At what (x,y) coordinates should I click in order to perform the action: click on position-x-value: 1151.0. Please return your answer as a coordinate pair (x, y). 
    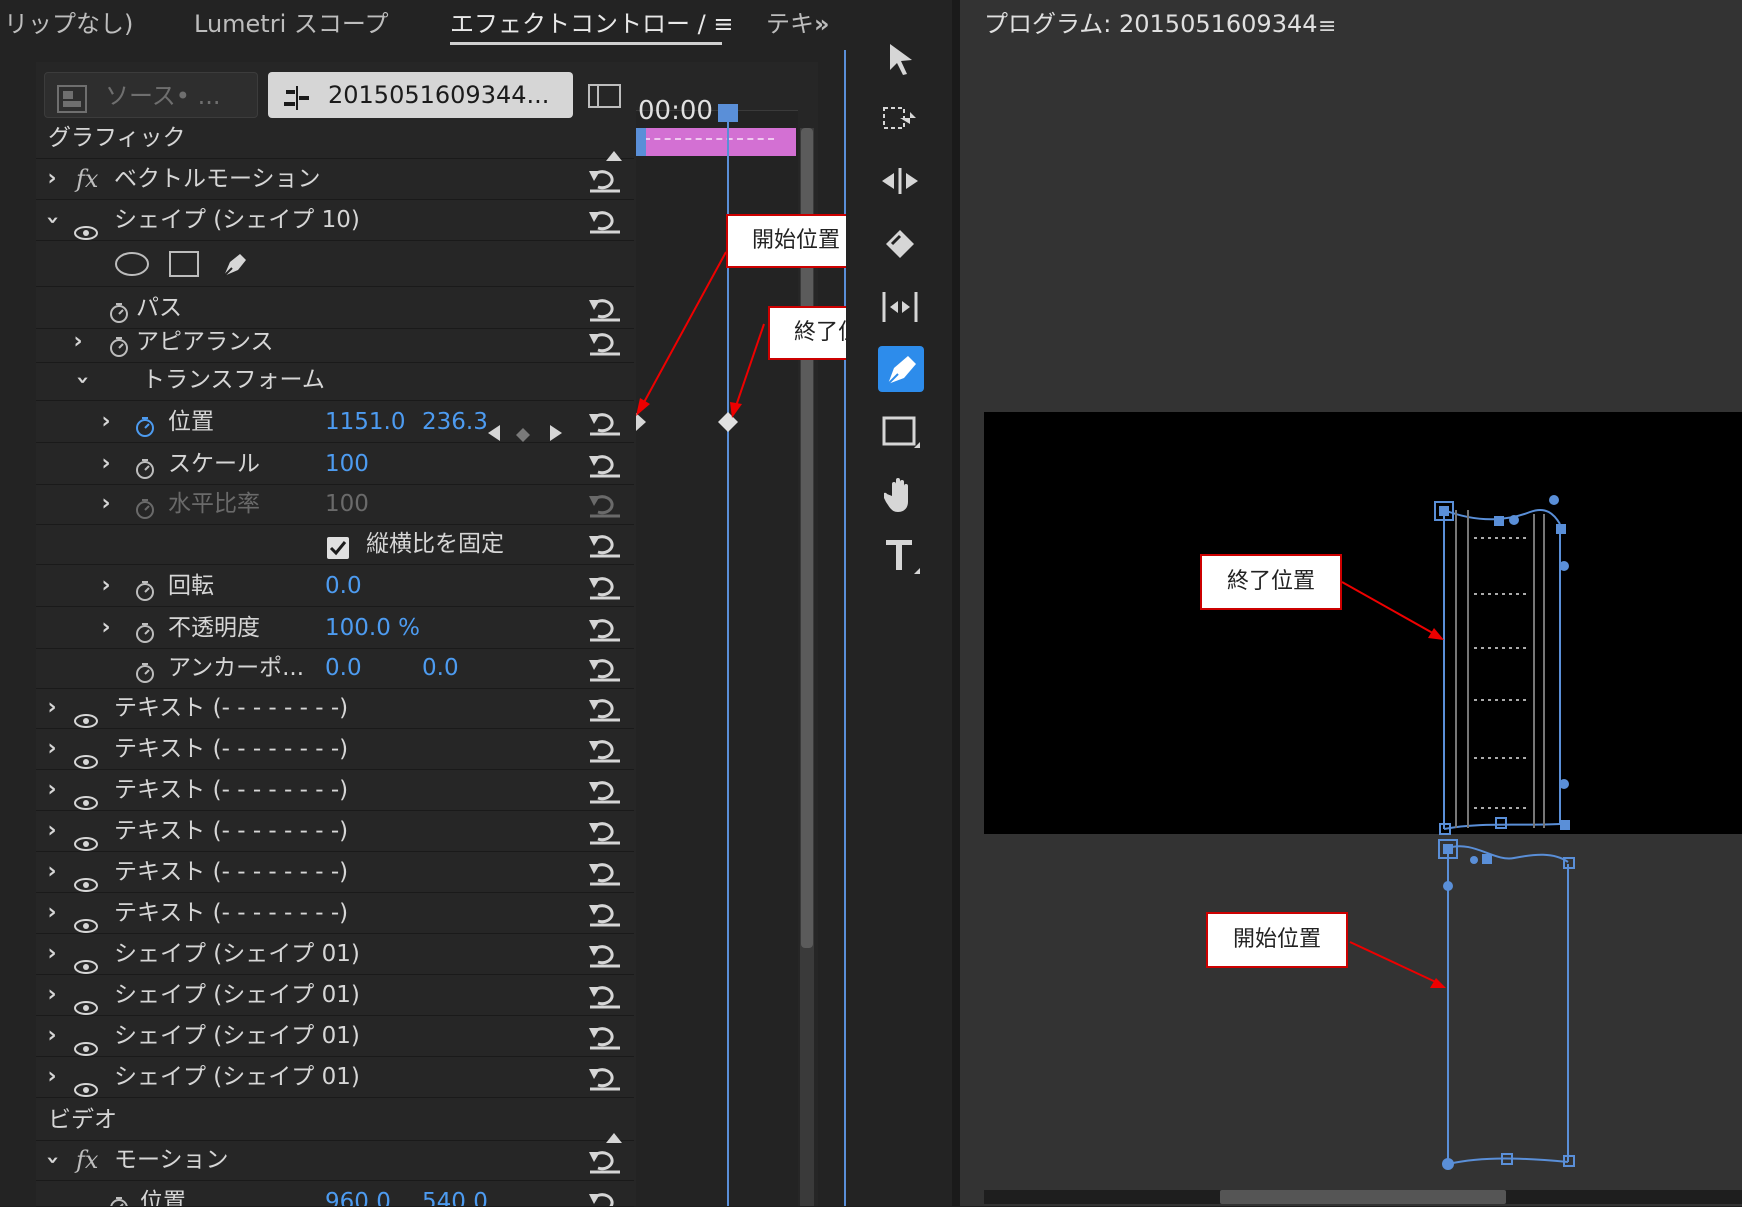
    Looking at the image, I should click on (365, 422).